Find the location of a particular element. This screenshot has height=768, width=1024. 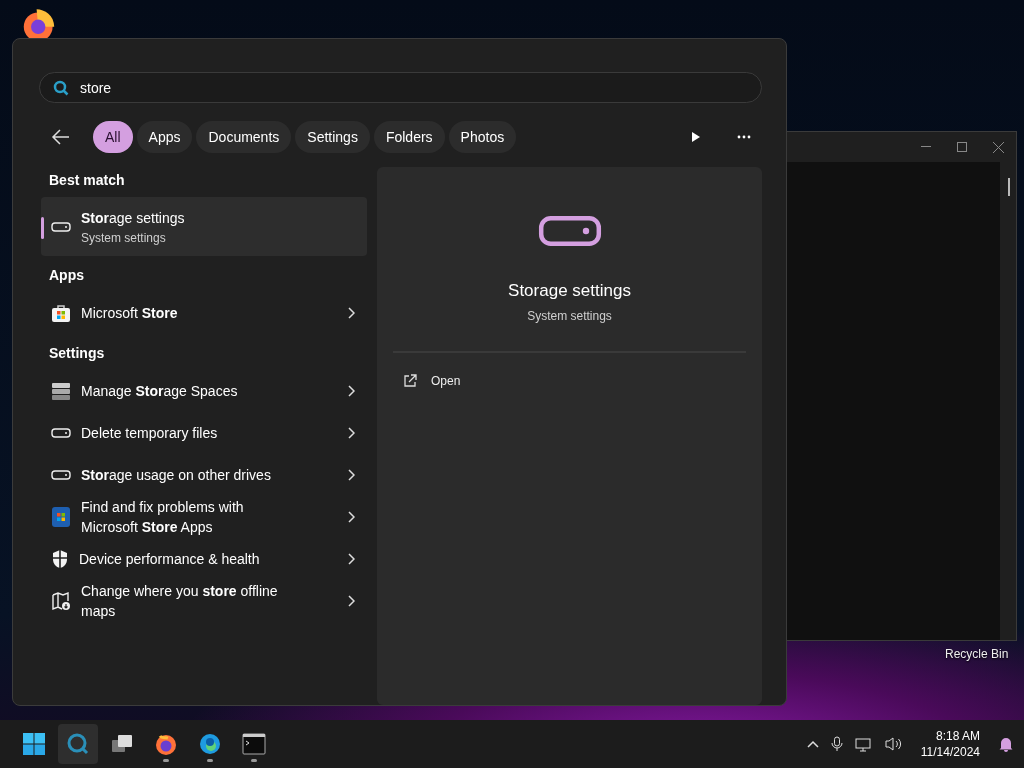

result-subtitle: System settings is located at coordinates (124, 238).